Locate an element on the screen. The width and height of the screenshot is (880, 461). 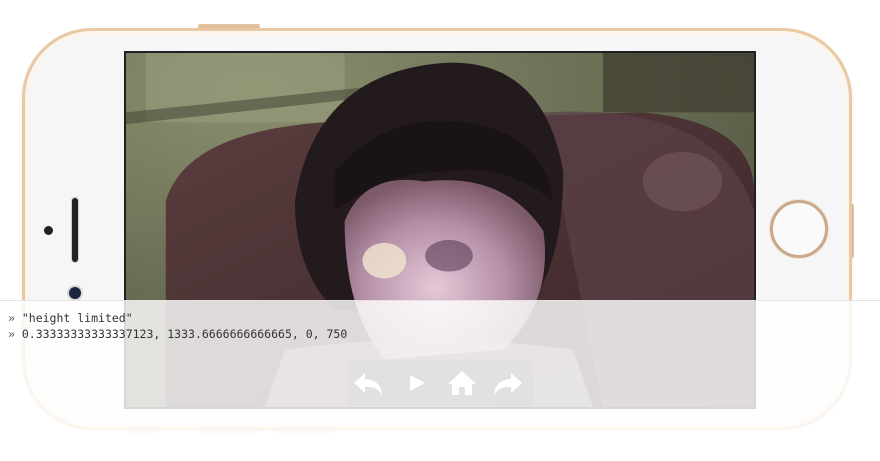
front-camera-icon is located at coordinates (75, 293).